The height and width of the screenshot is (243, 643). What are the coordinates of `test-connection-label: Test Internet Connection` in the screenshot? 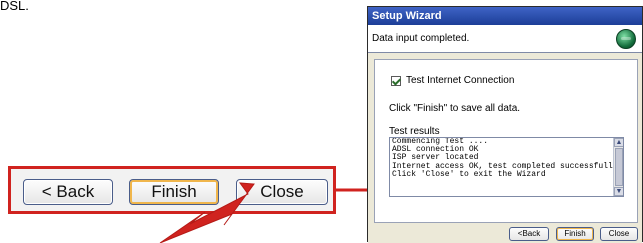 It's located at (460, 80).